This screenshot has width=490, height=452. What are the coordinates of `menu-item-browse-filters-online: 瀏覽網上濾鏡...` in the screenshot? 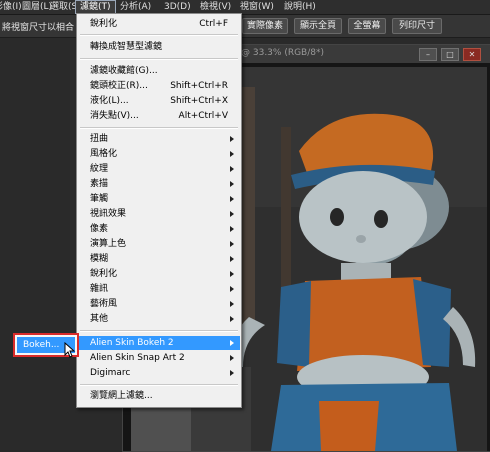 It's located at (159, 396).